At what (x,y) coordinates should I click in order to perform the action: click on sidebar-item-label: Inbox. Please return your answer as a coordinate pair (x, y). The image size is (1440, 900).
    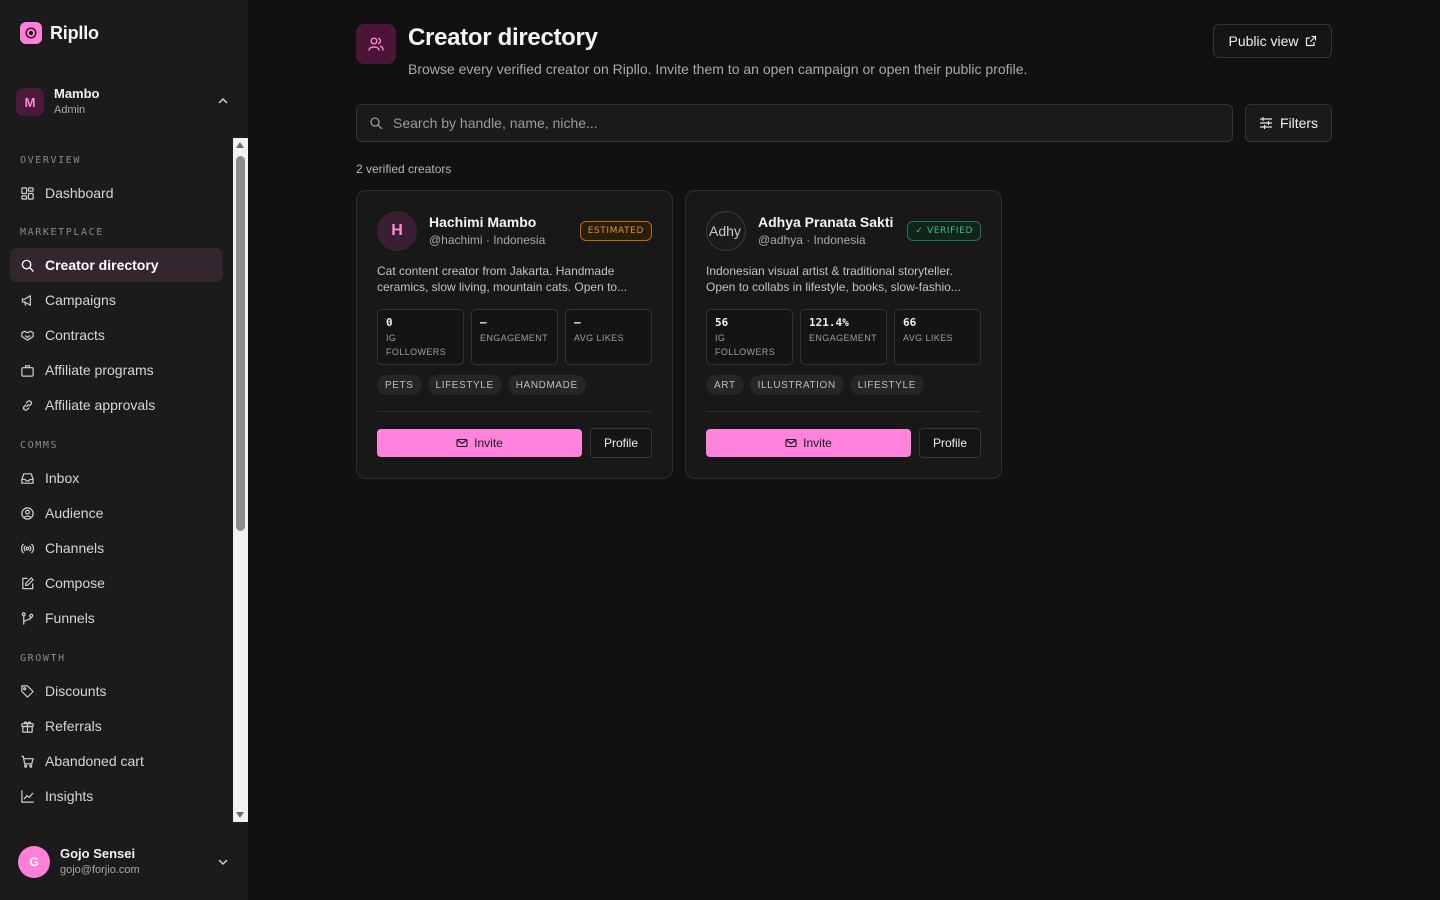
    Looking at the image, I should click on (62, 478).